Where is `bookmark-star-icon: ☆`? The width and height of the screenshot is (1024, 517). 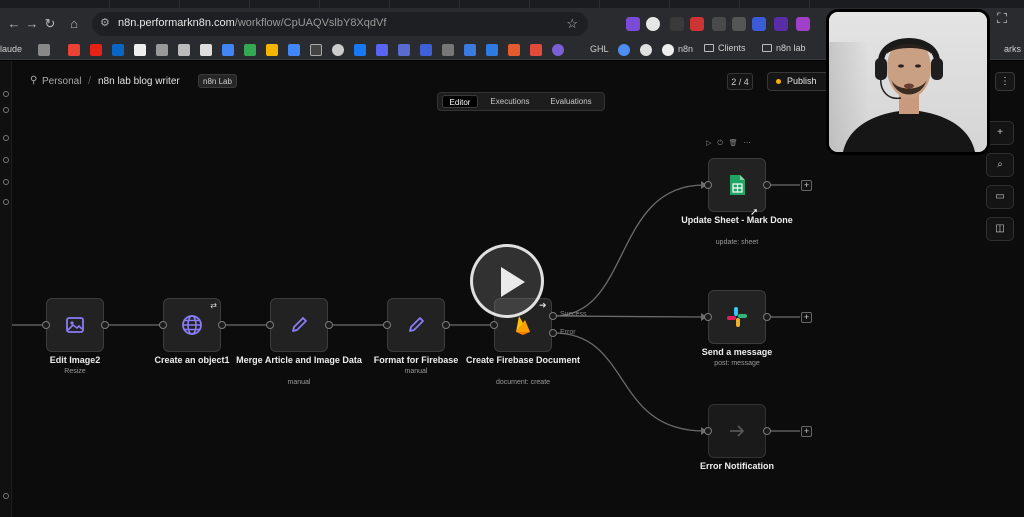
bookmark-star-icon: ☆ is located at coordinates (572, 24).